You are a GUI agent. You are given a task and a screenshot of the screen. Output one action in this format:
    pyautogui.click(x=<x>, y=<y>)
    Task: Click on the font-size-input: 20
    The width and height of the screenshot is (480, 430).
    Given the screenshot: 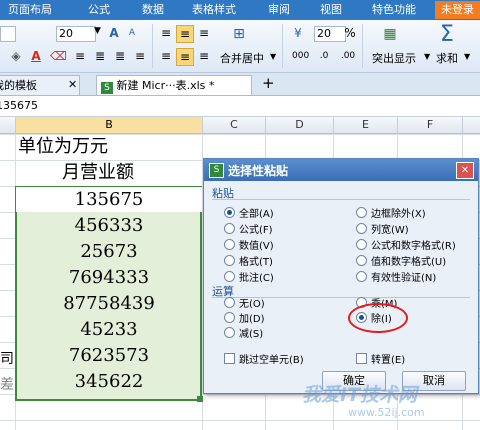 What is the action you would take?
    pyautogui.click(x=76, y=34)
    